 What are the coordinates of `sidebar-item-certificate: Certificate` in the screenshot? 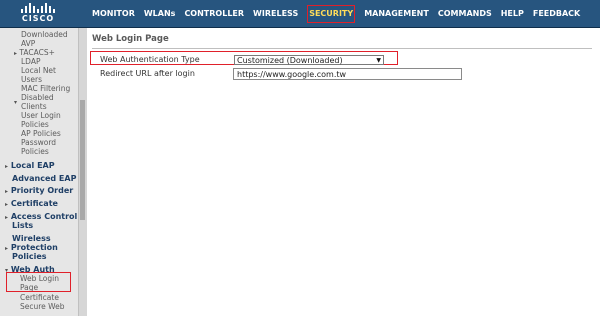 It's located at (39, 297).